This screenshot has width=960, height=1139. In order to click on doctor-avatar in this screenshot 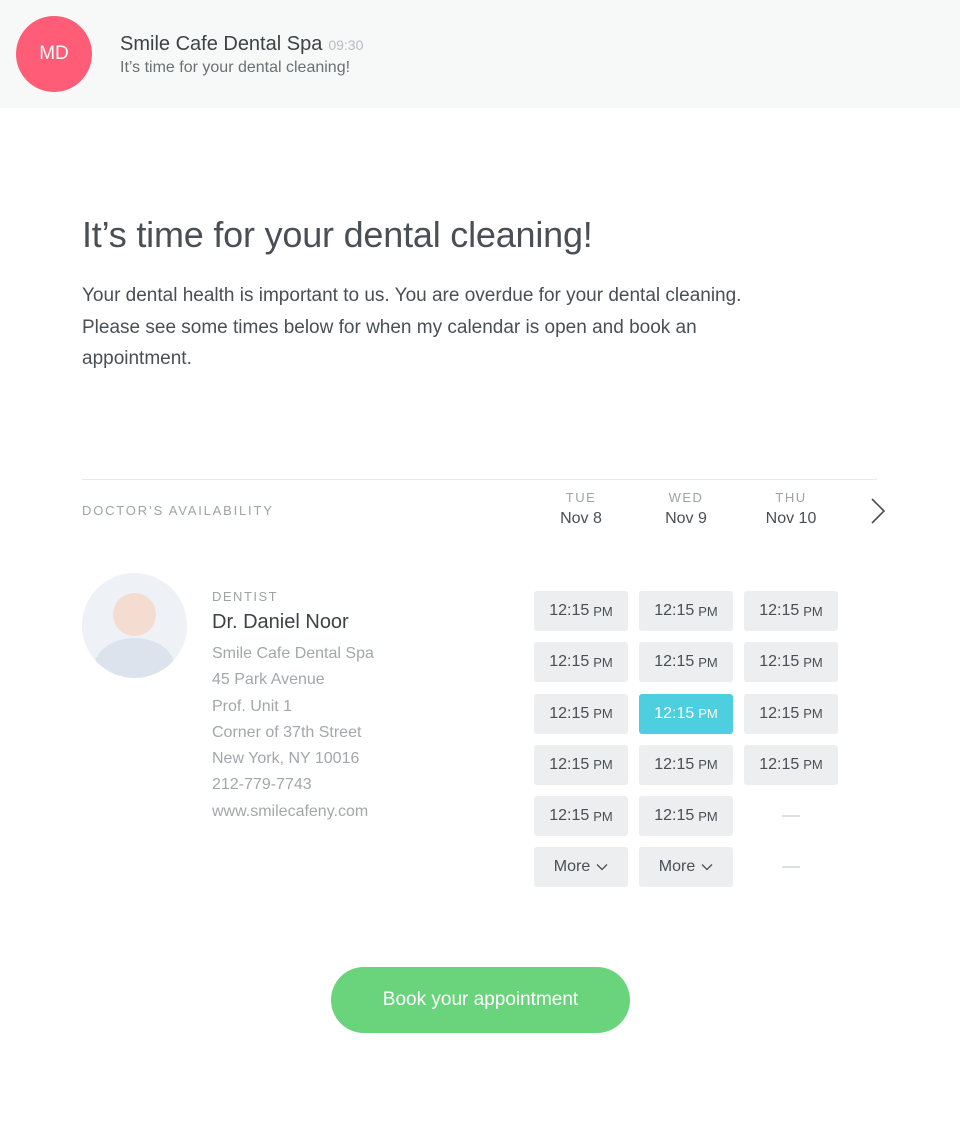, I will do `click(134, 625)`.